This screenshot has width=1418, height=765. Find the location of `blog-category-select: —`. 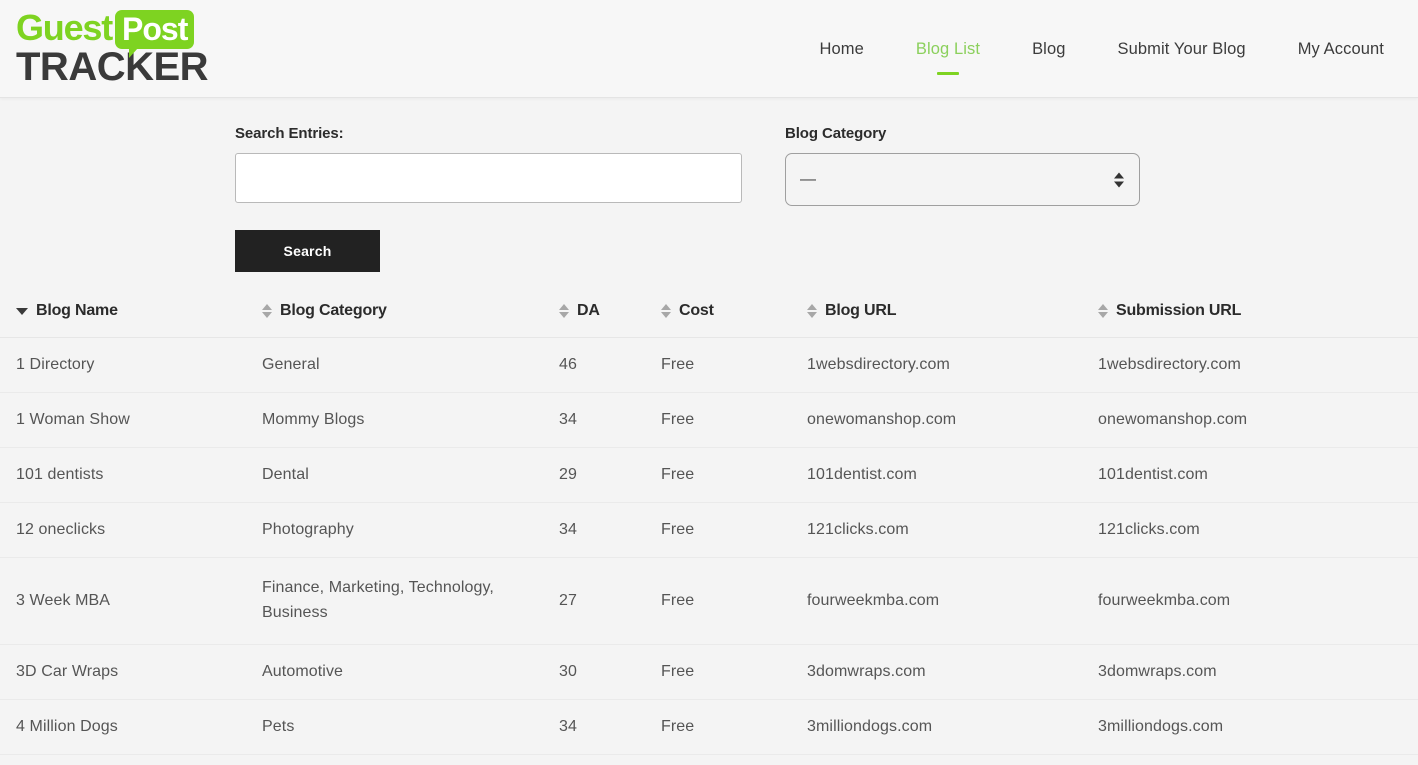

blog-category-select: — is located at coordinates (962, 179).